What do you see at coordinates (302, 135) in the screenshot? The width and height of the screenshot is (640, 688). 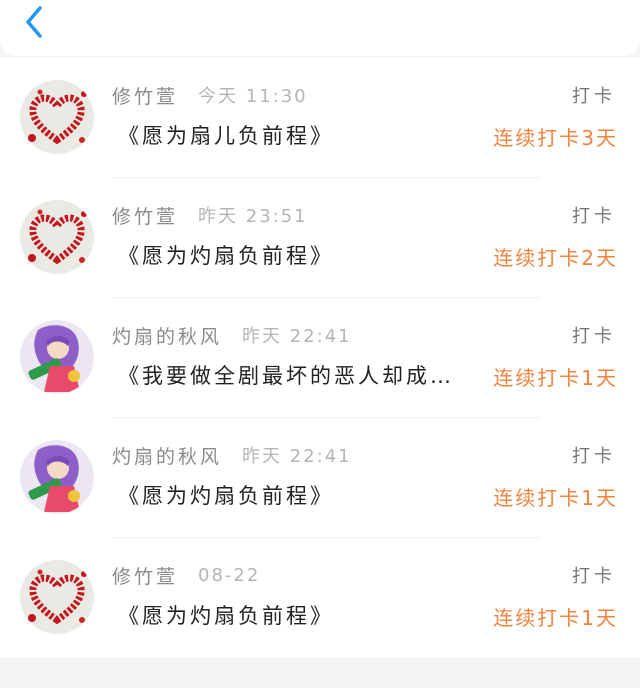 I see `work-title: 《愿为扇儿负前程》` at bounding box center [302, 135].